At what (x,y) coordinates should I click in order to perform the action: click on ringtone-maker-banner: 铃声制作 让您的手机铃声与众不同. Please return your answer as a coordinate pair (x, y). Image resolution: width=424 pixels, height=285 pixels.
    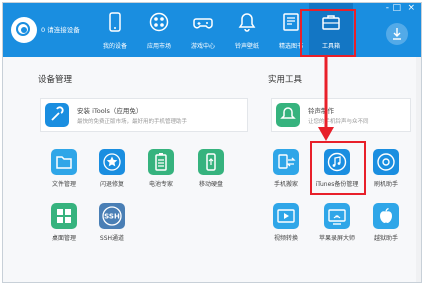
    Looking at the image, I should click on (341, 115).